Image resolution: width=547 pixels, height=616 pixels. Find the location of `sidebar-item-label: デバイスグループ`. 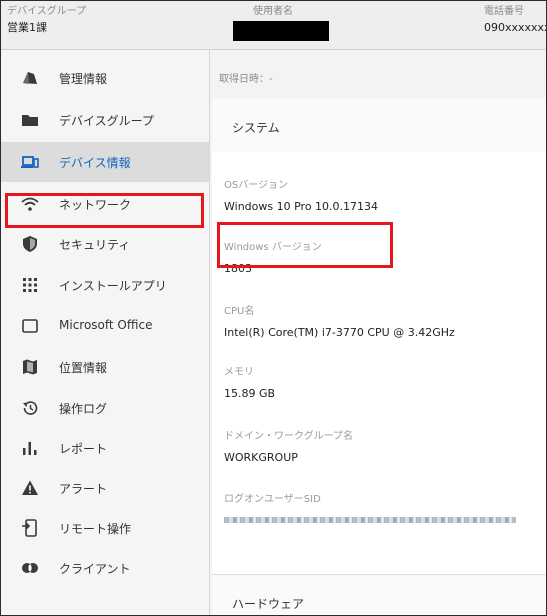

sidebar-item-label: デバイスグループ is located at coordinates (106, 121).